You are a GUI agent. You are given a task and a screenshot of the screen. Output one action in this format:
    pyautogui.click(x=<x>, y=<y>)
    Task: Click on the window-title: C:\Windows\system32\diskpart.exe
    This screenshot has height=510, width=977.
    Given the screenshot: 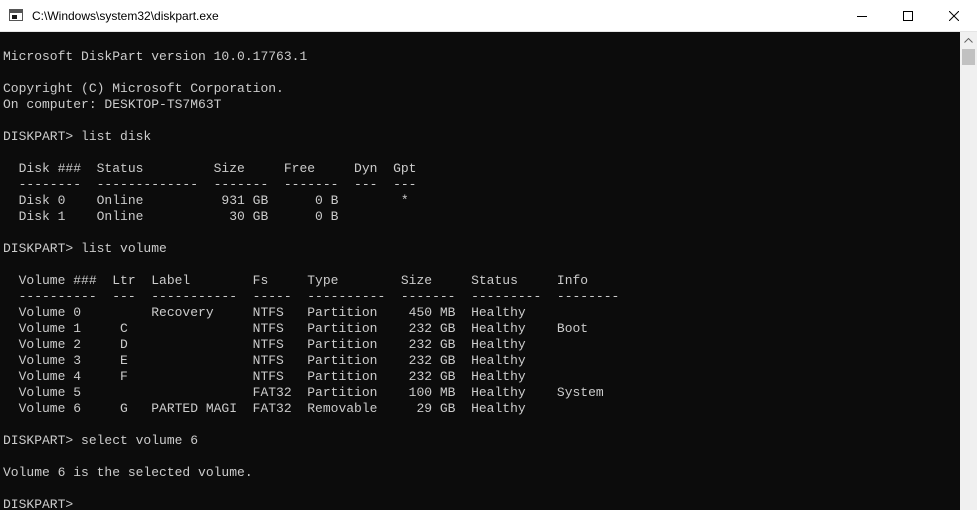 What is the action you would take?
    pyautogui.click(x=125, y=16)
    